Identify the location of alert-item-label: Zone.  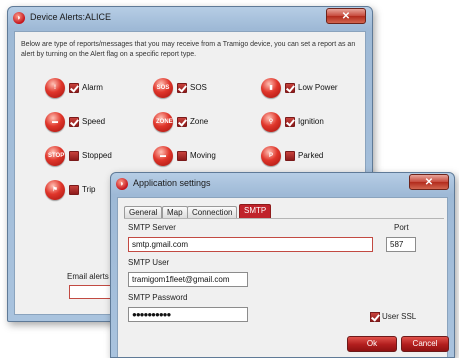
(199, 121).